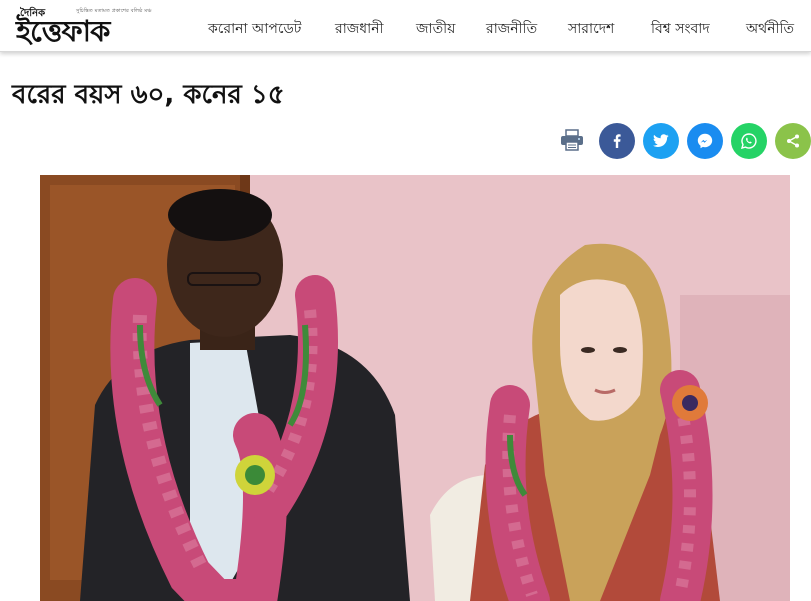 This screenshot has width=811, height=601. I want to click on messenger-icon, so click(705, 141).